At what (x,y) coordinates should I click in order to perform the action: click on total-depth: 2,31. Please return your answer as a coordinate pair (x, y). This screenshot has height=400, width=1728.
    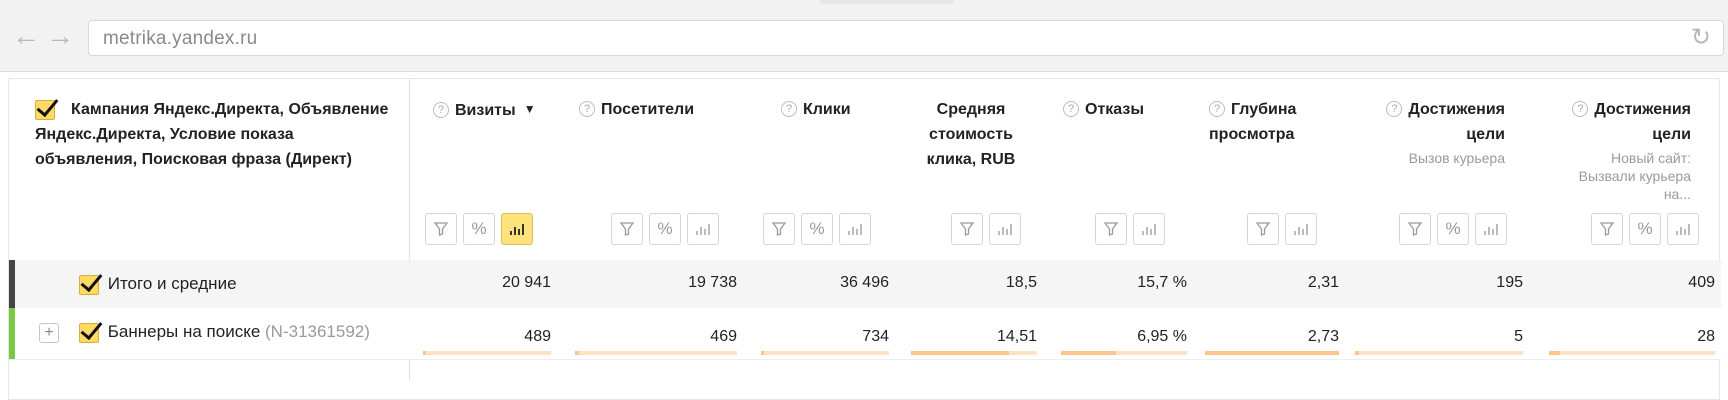
    Looking at the image, I should click on (1323, 282).